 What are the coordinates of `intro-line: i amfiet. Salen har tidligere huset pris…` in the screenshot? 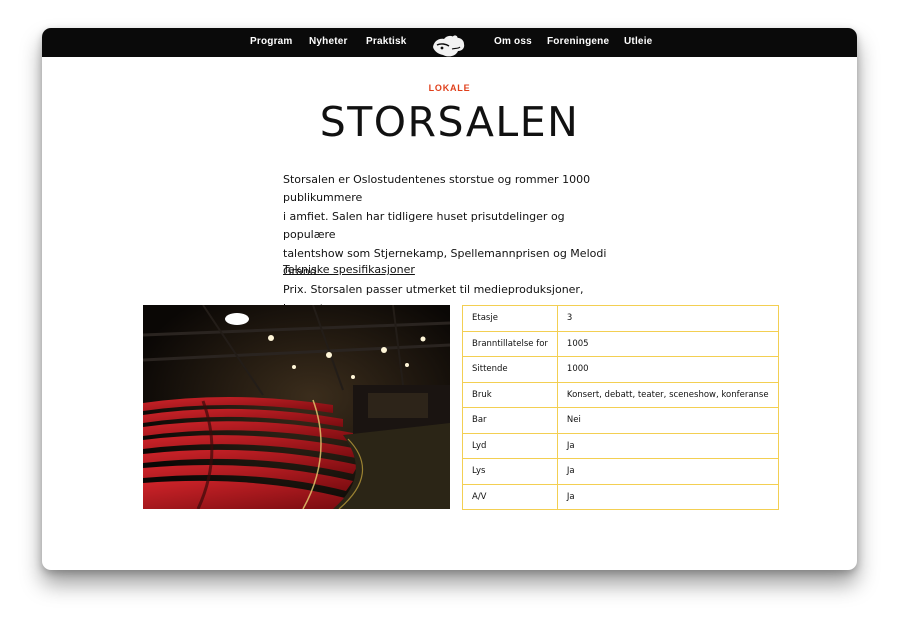 It's located at (424, 225).